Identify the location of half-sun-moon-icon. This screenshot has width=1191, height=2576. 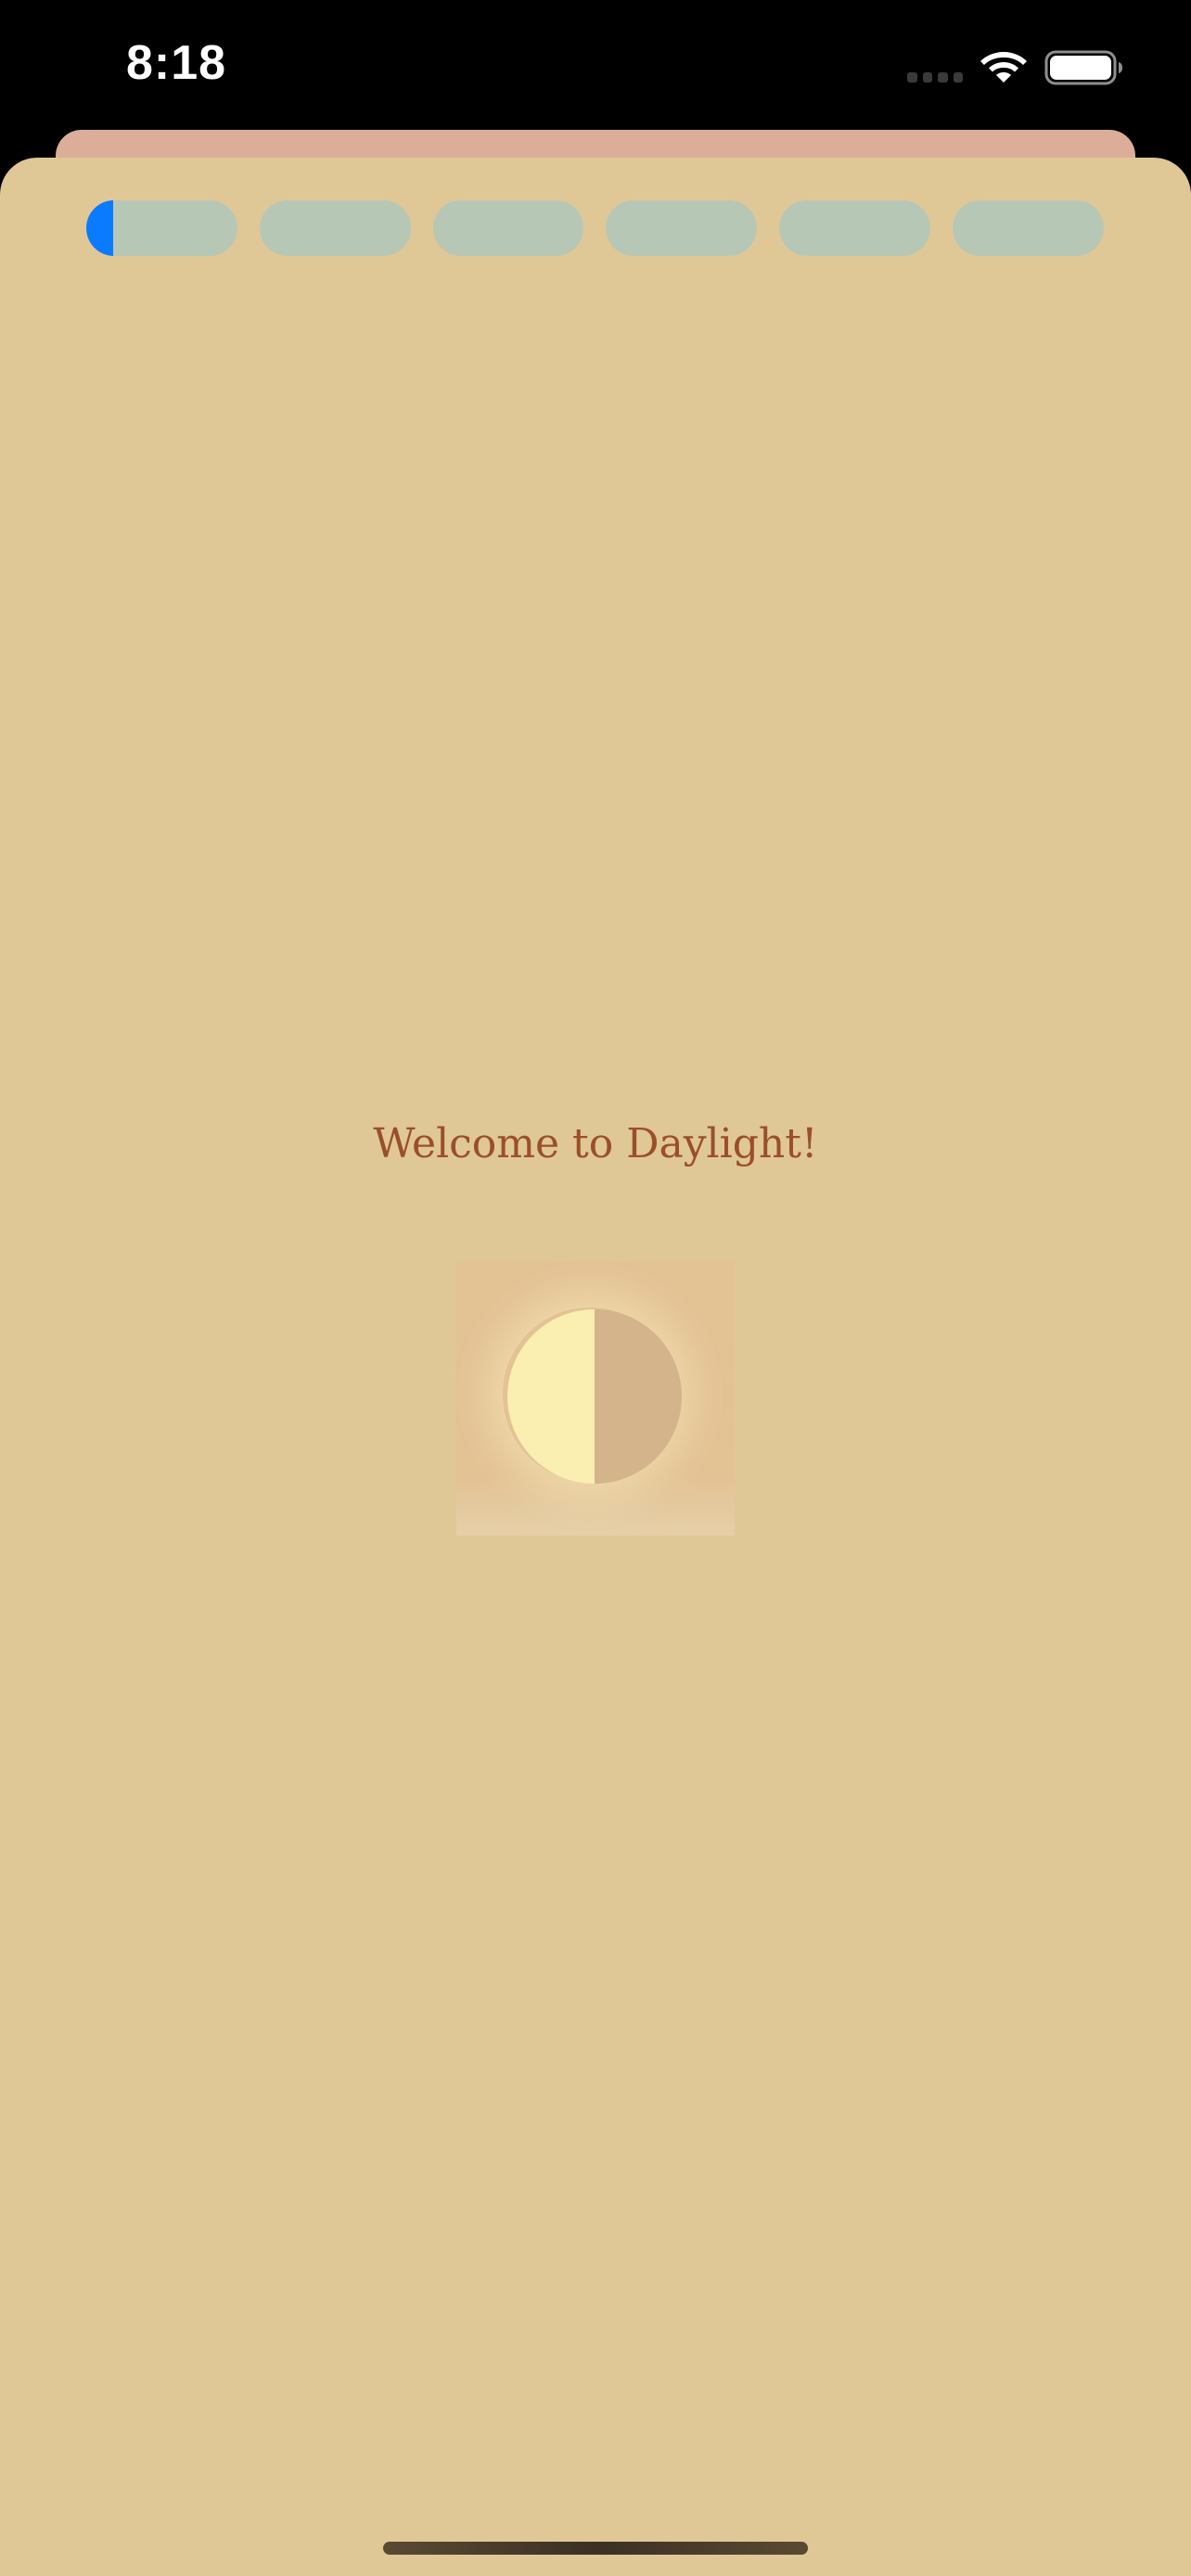
(594, 1397).